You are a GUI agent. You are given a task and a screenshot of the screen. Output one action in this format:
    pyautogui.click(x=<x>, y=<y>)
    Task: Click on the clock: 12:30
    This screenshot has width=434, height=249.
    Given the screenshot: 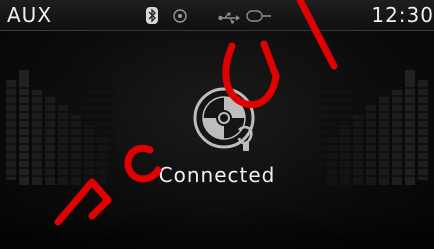 What is the action you would take?
    pyautogui.click(x=402, y=15)
    